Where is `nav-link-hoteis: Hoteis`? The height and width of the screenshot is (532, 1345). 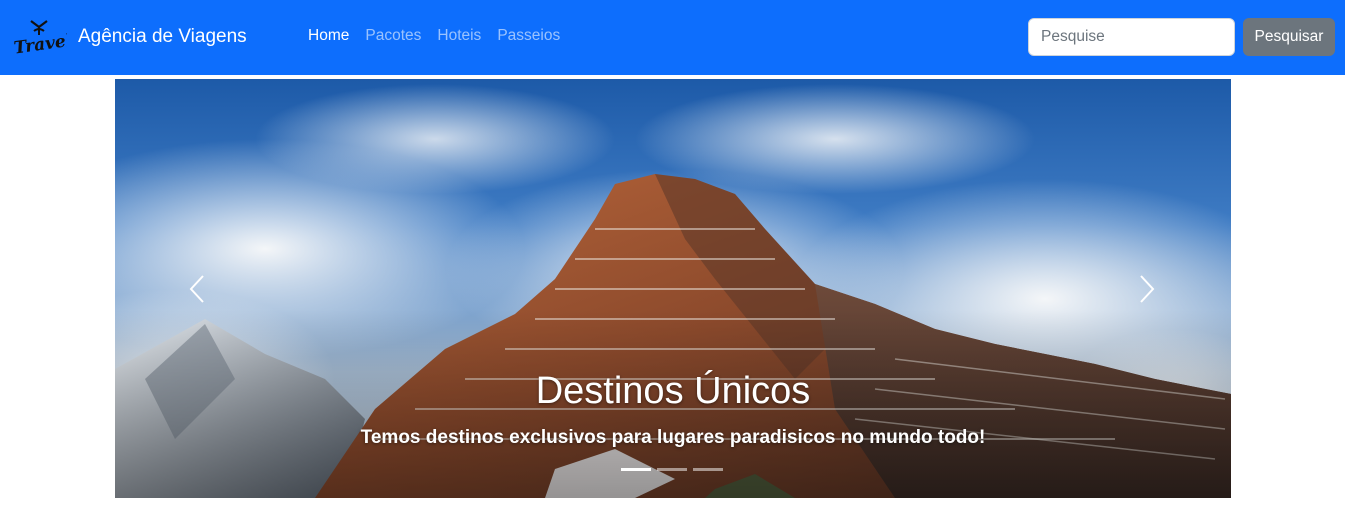 nav-link-hoteis: Hoteis is located at coordinates (459, 36).